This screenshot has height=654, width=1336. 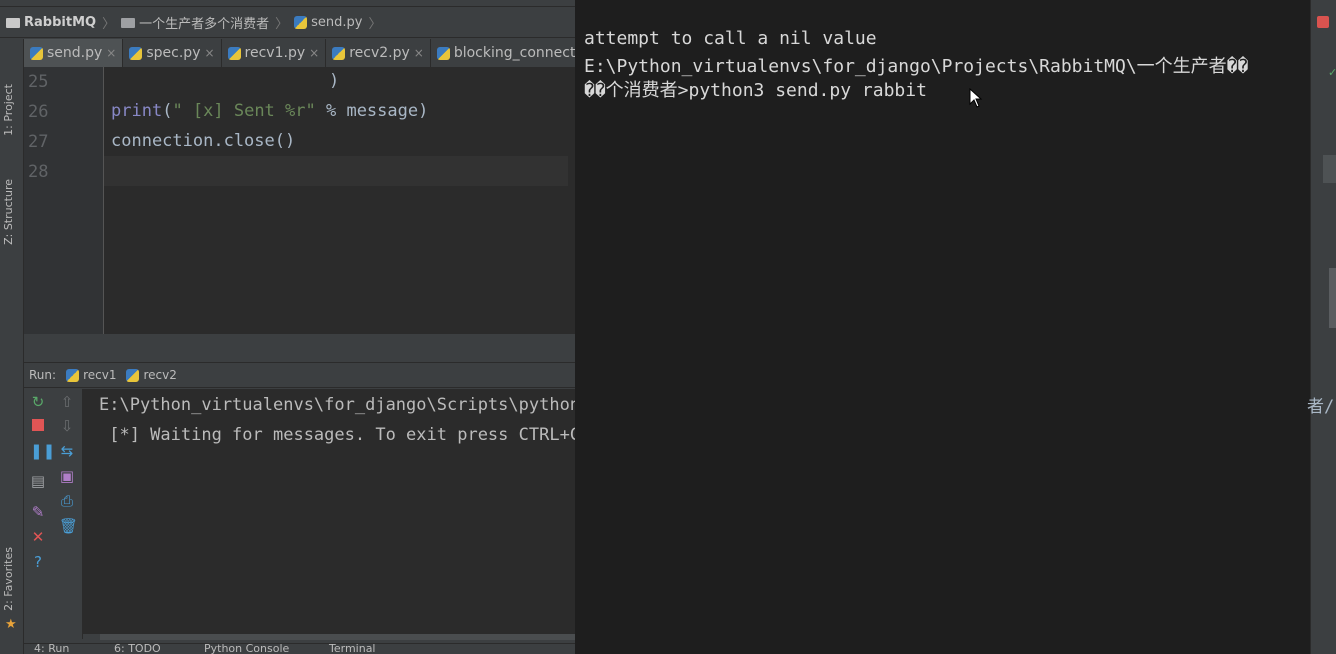 I want to click on tool-tab-terminal: Terminal, so click(x=352, y=649).